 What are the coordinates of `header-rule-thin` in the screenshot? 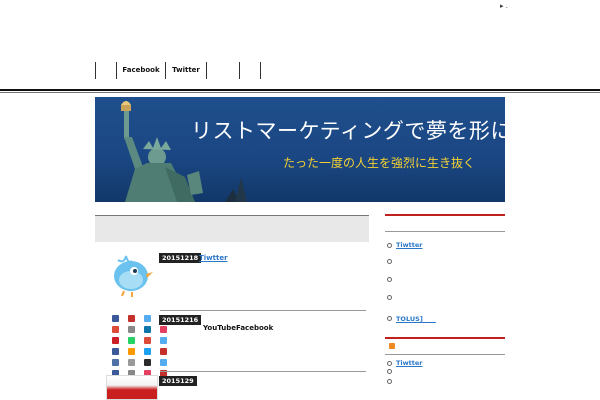 It's located at (300, 92).